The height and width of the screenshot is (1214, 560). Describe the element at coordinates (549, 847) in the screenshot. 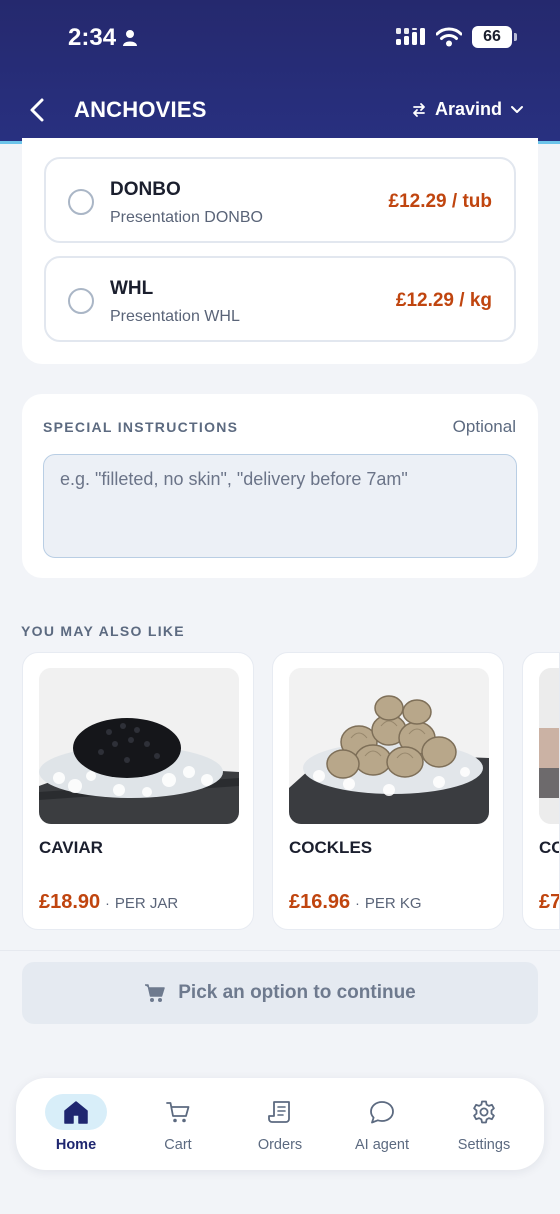

I see `product-name: CO` at that location.